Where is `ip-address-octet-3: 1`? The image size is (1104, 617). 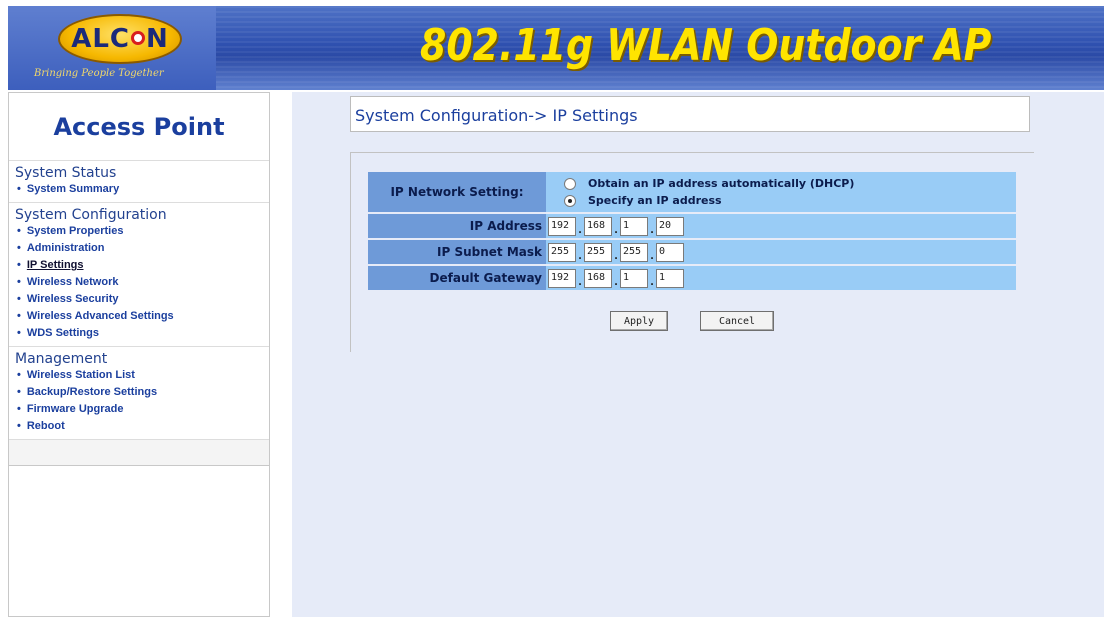
ip-address-octet-3: 1 is located at coordinates (634, 226).